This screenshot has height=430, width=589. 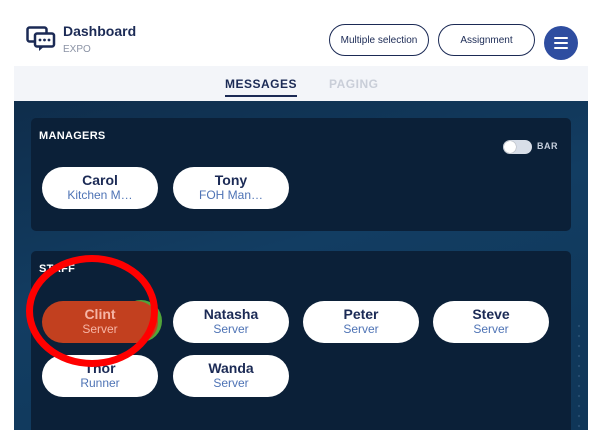 I want to click on staff-chip-wanda: Wanda Server, so click(x=231, y=376).